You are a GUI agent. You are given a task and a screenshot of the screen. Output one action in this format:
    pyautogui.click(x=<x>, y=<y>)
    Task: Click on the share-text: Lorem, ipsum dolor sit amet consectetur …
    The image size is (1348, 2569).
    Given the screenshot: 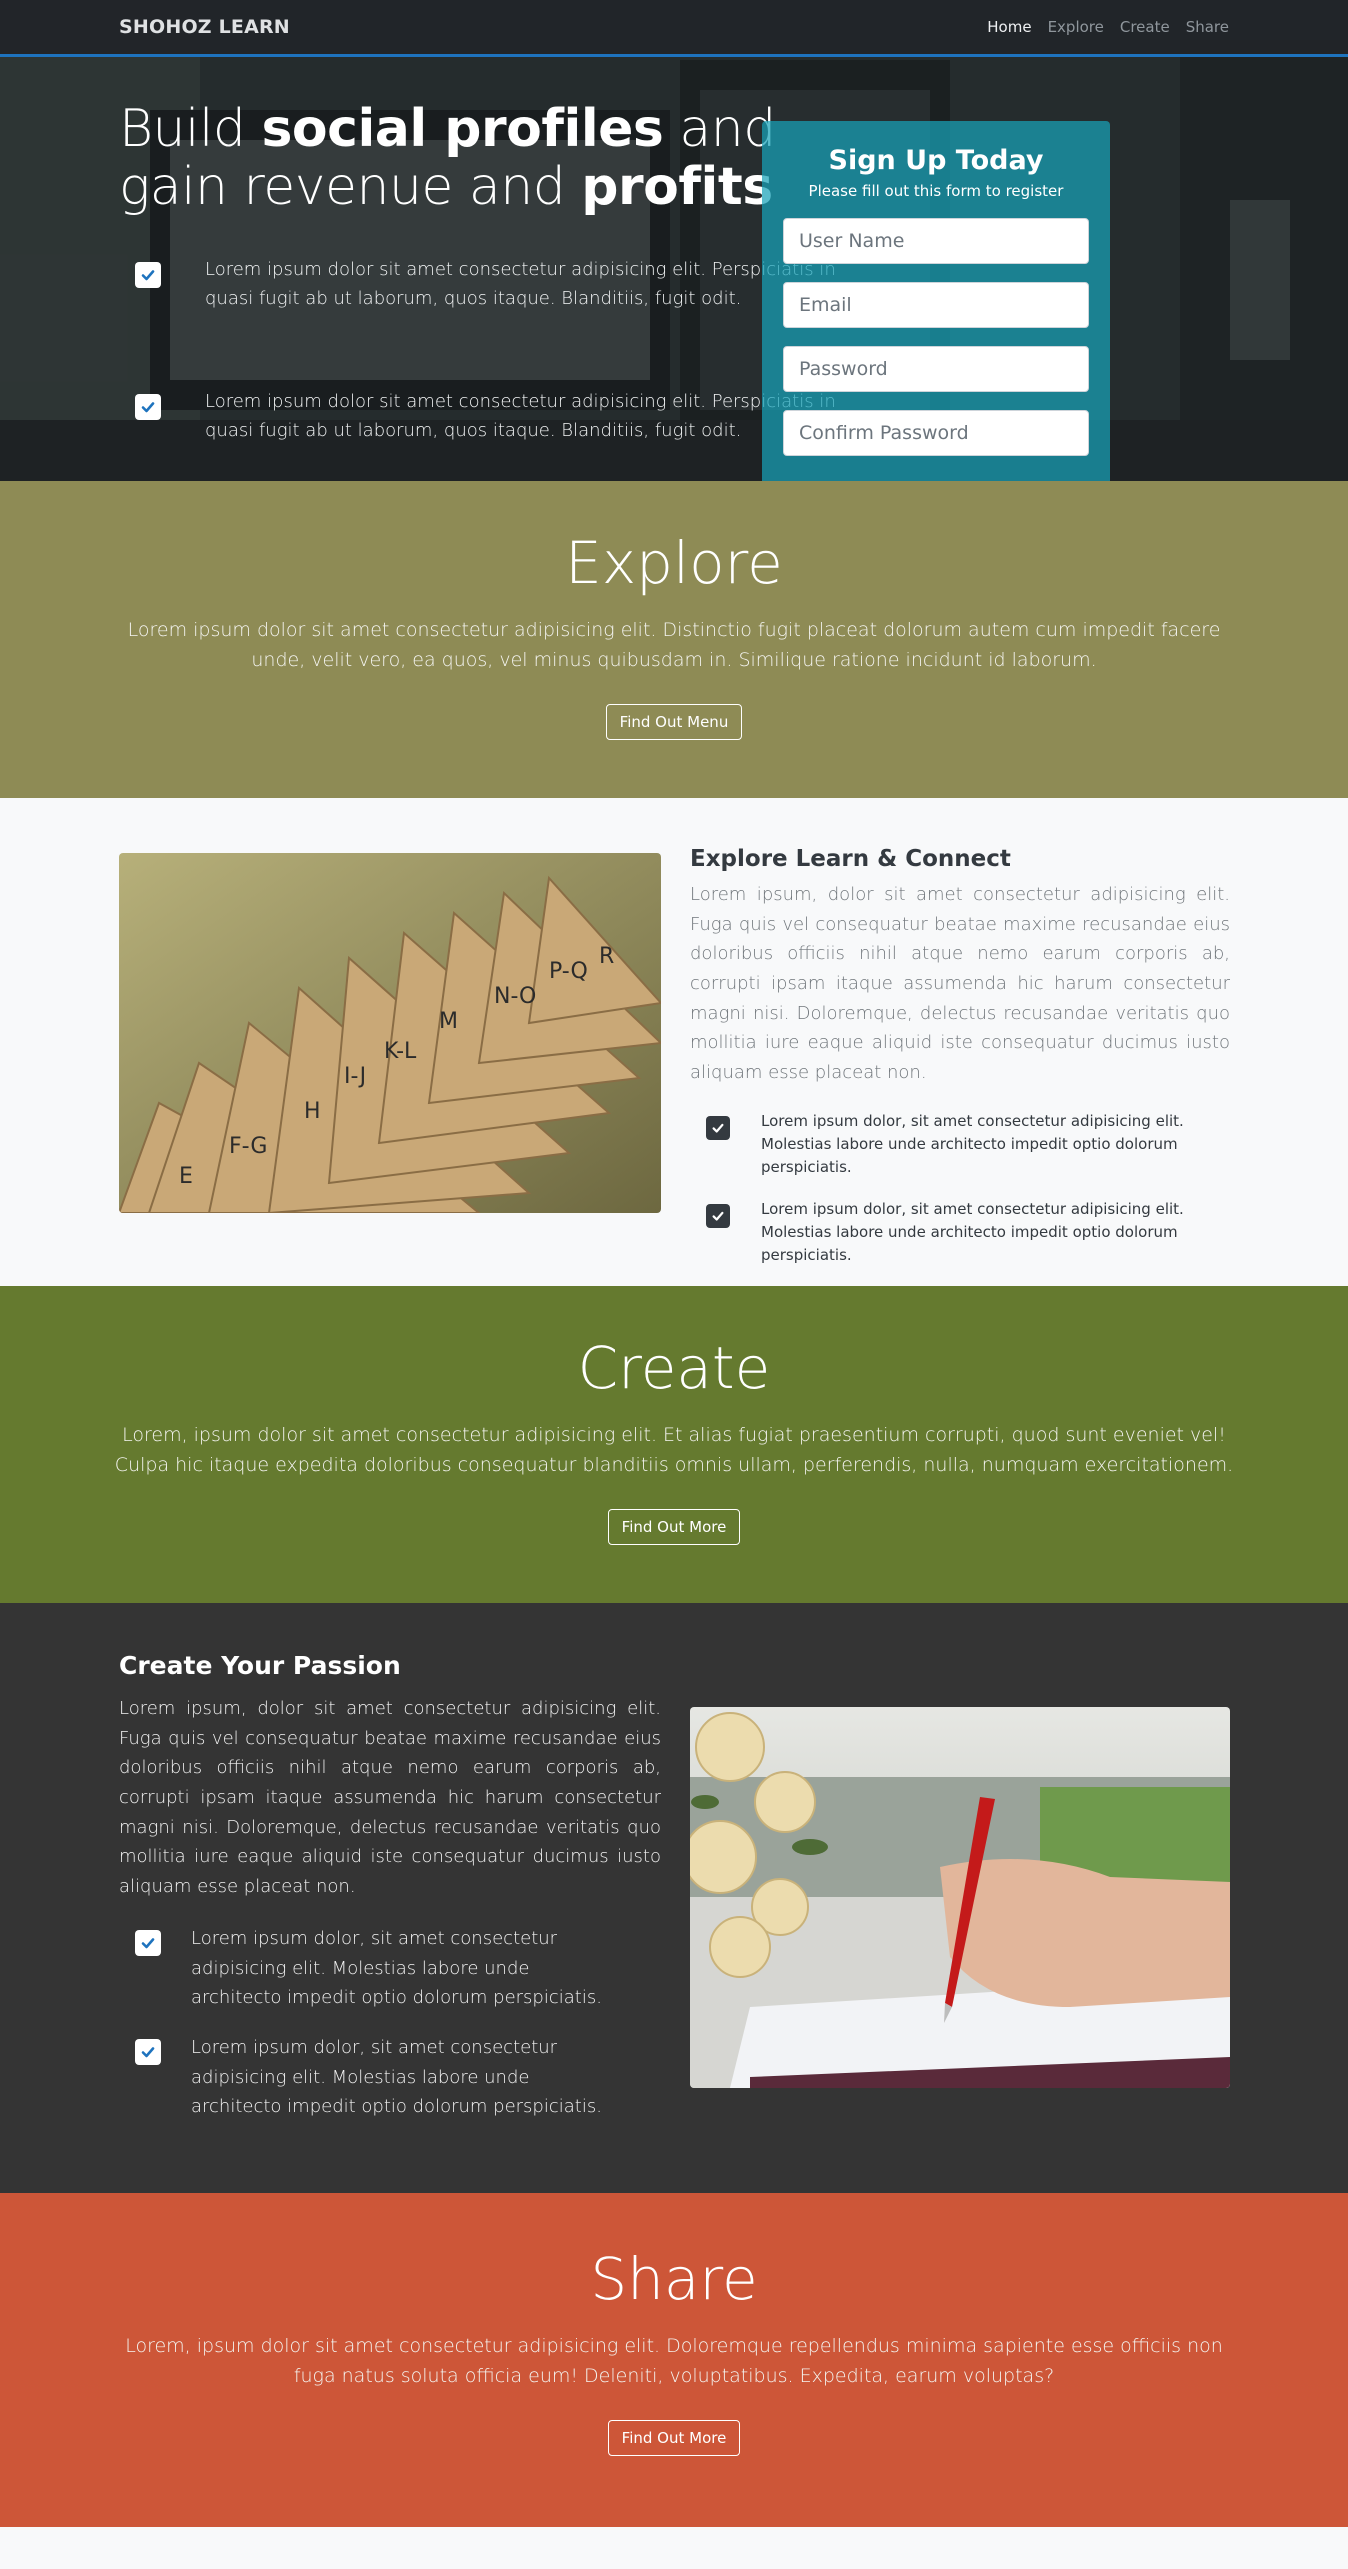 What is the action you would take?
    pyautogui.click(x=674, y=2361)
    